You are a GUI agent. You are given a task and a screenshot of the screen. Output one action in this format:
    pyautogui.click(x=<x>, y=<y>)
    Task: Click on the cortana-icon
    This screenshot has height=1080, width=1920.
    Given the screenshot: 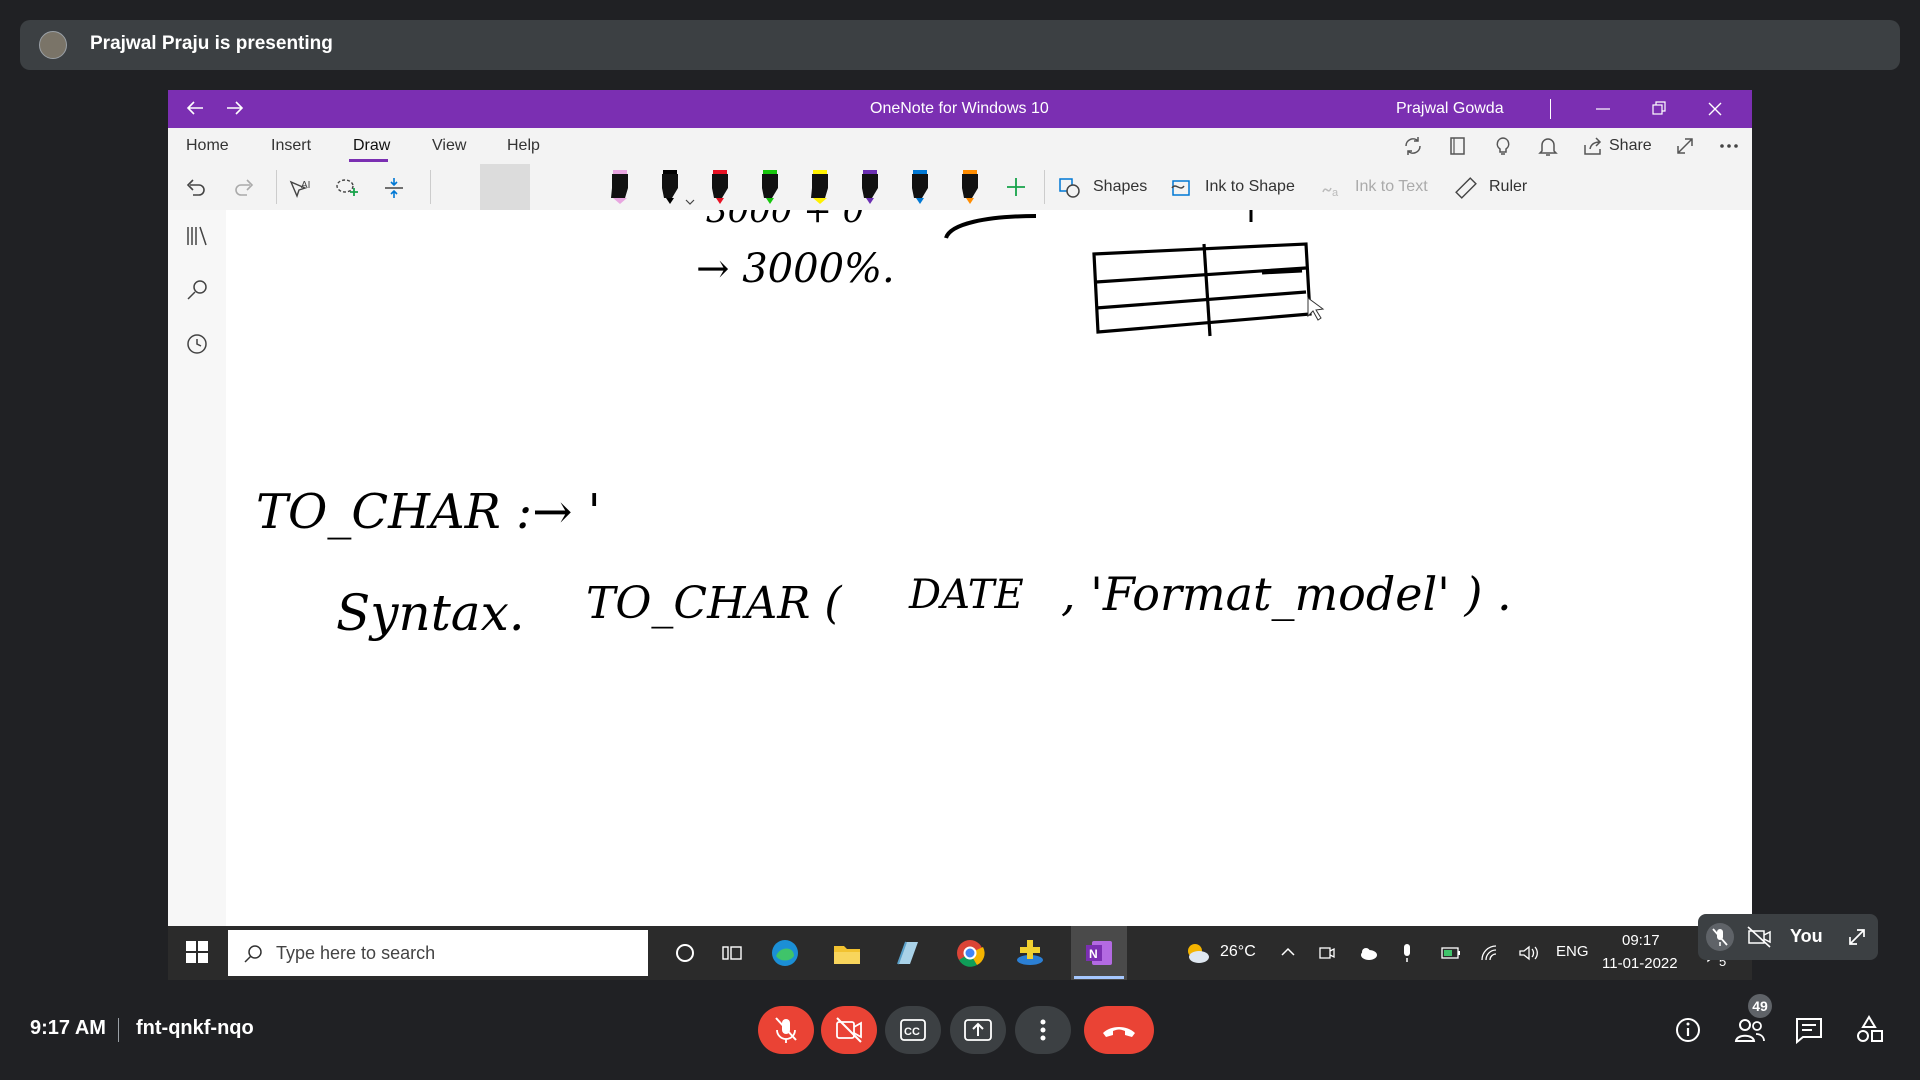 What is the action you would take?
    pyautogui.click(x=685, y=953)
    